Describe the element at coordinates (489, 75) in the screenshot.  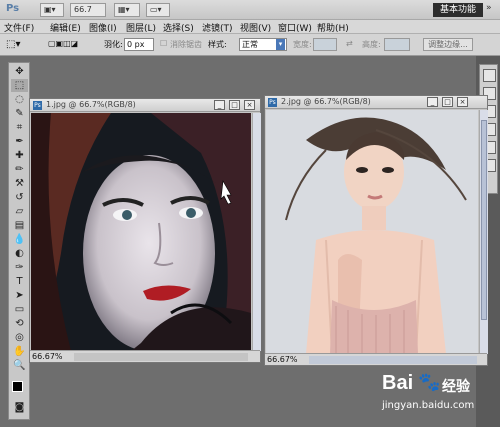
I see `color-panel-icon` at that location.